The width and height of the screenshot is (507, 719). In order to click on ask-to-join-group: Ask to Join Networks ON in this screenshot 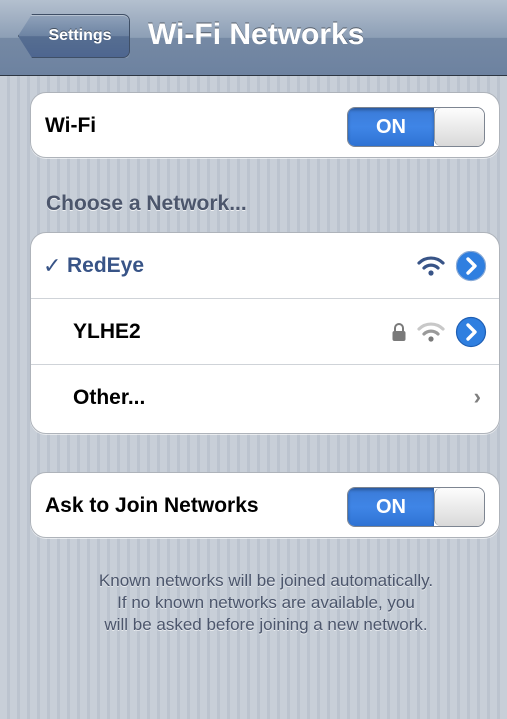, I will do `click(265, 505)`.